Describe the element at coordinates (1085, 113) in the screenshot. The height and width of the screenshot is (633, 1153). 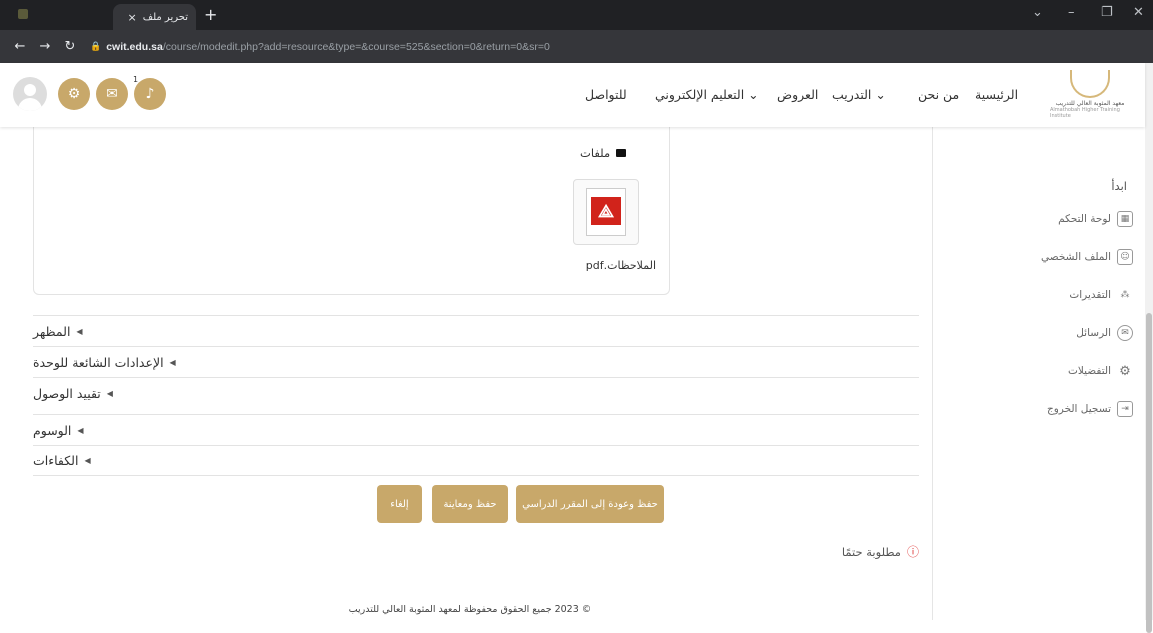
I see `logo-subtext: Almathobah Higher Training Institute` at that location.